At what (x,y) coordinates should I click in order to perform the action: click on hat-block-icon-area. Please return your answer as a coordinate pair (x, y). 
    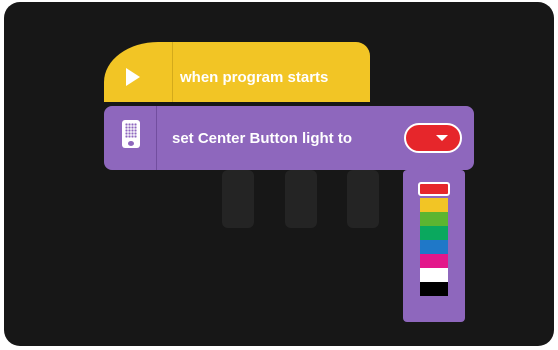
    Looking at the image, I should click on (138, 72).